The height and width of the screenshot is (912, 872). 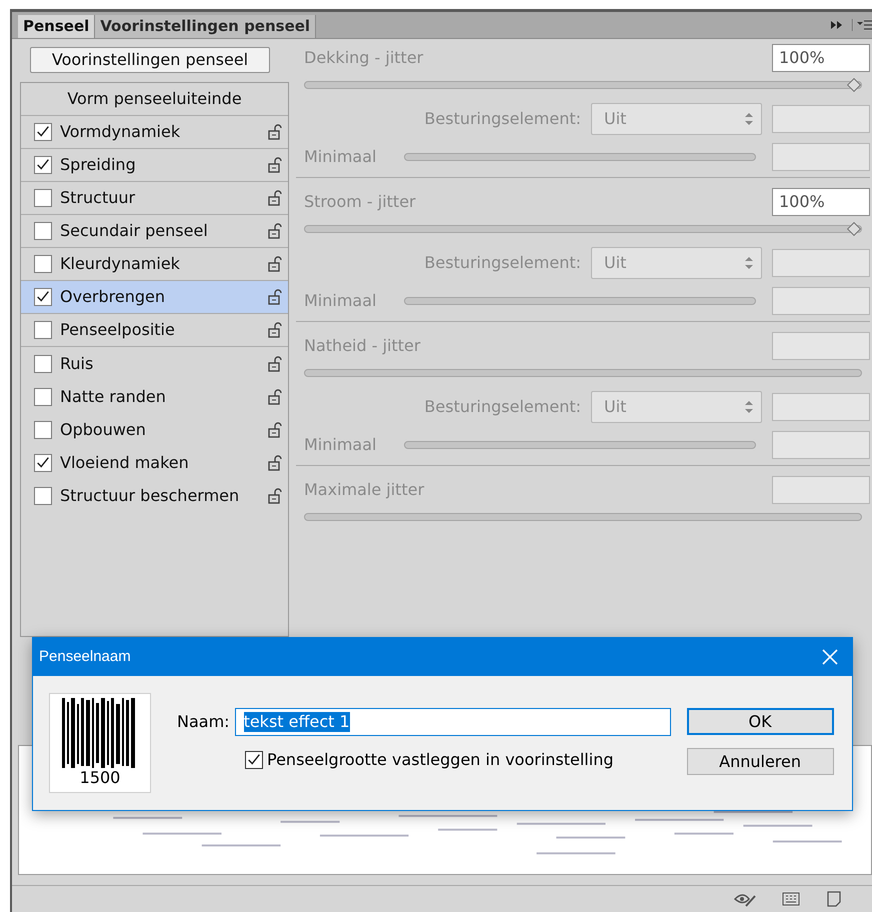 What do you see at coordinates (440, 760) in the screenshot?
I see `lock-size-label: Penseelgrootte vastleggen in voorinstelling` at bounding box center [440, 760].